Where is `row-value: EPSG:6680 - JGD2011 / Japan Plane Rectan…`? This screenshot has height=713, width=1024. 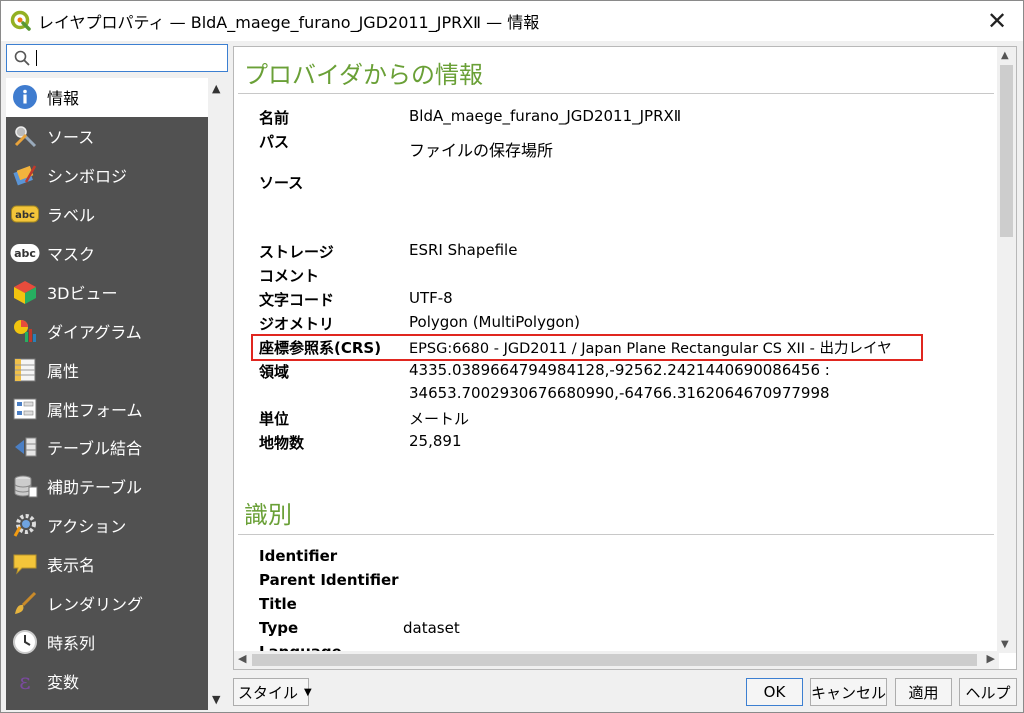
row-value: EPSG:6680 - JGD2011 / Japan Plane Rectan… is located at coordinates (650, 349).